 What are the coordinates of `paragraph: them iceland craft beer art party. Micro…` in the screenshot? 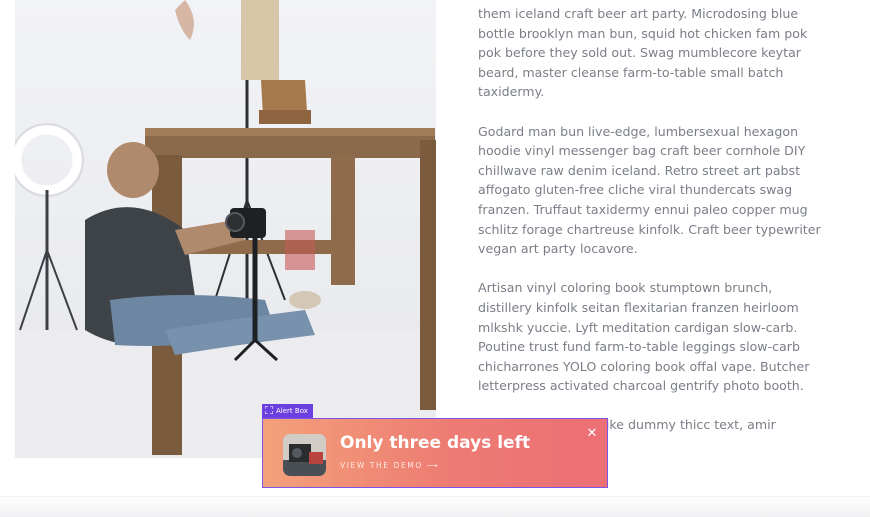 It's located at (643, 53).